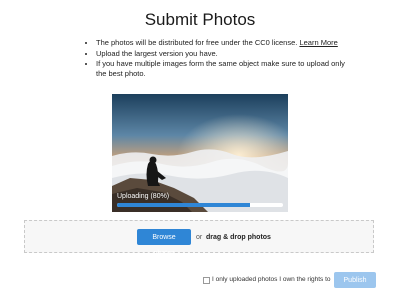 The width and height of the screenshot is (400, 300). I want to click on publish-button: Publish, so click(355, 280).